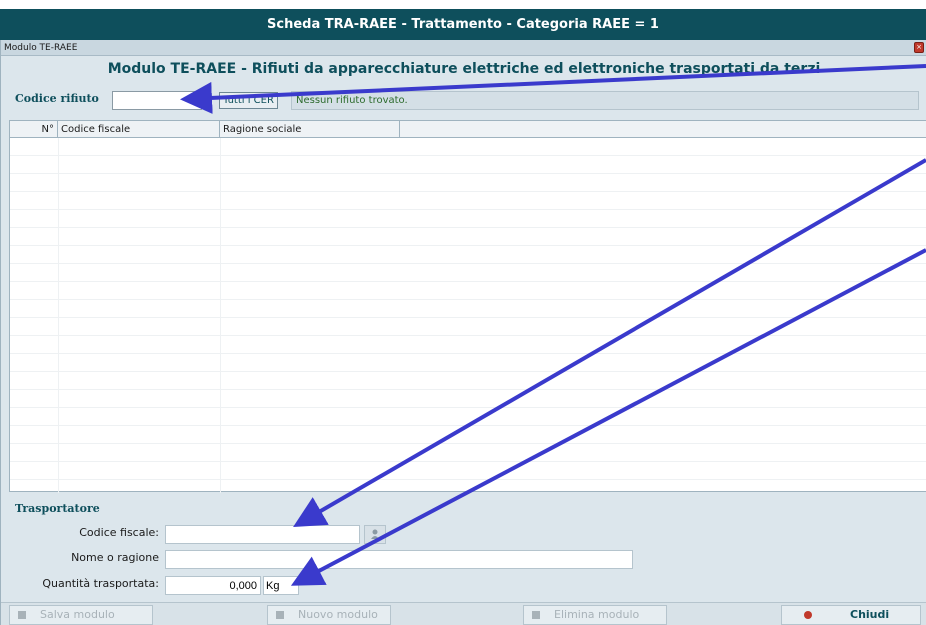 The width and height of the screenshot is (926, 625). I want to click on fiscal-code-input, so click(262, 534).